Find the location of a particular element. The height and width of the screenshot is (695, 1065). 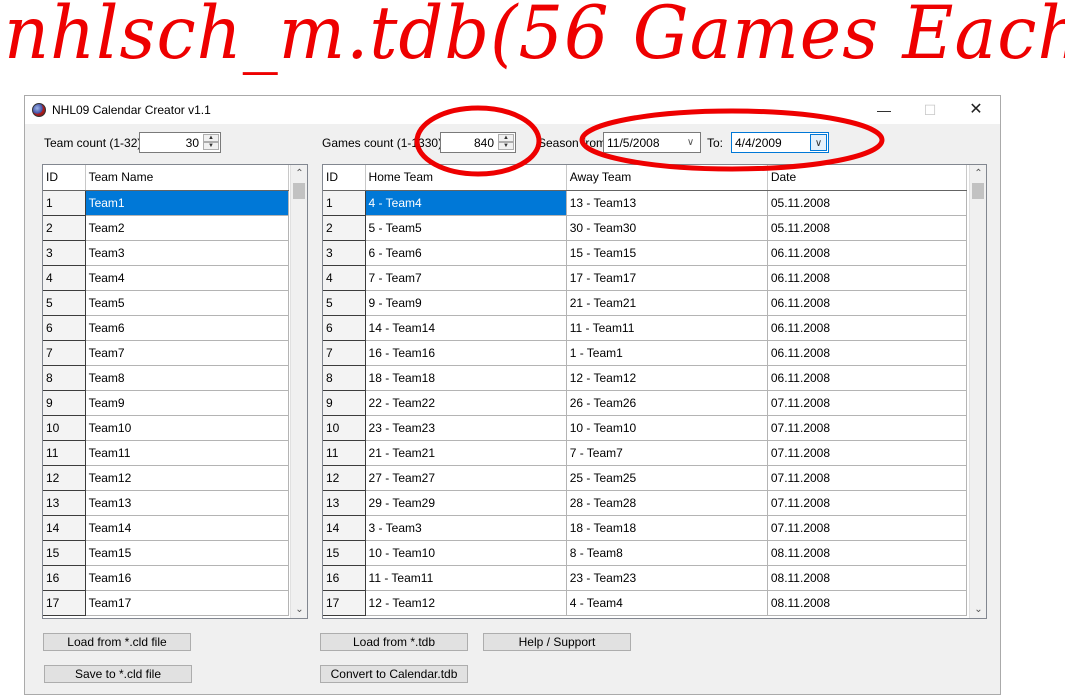

home-team-cell: 10 - Team10 is located at coordinates (466, 553).